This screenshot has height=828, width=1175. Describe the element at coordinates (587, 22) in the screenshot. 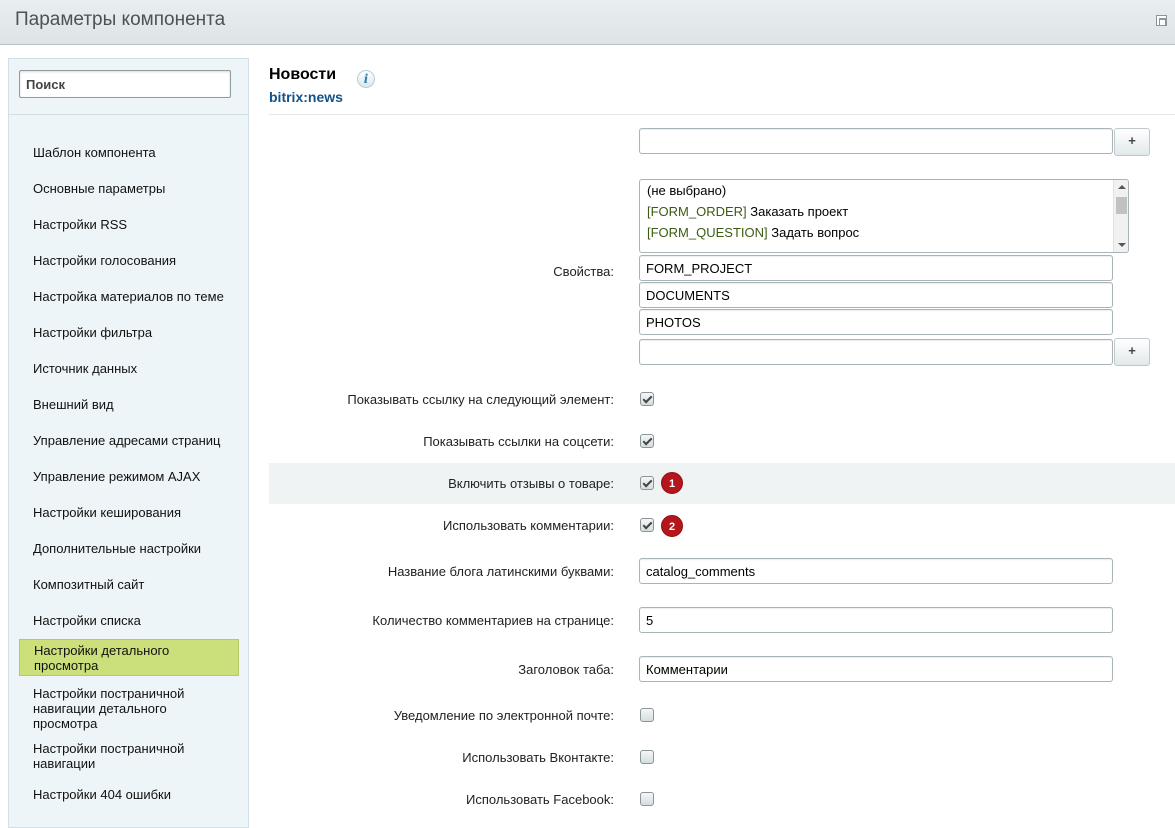

I see `window-titlebar: Параметры компонента` at that location.